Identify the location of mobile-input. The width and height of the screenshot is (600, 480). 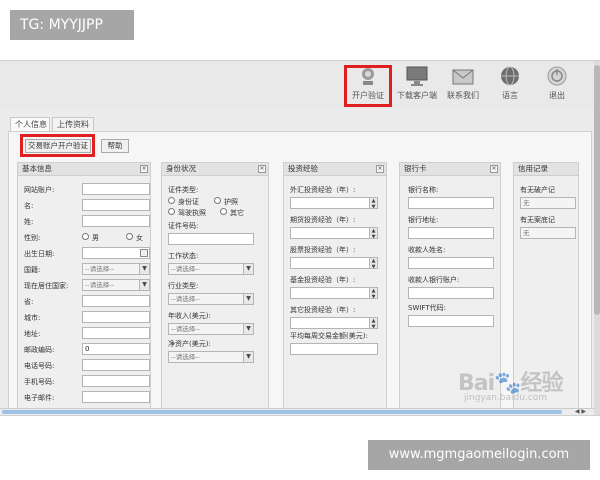
(116, 381).